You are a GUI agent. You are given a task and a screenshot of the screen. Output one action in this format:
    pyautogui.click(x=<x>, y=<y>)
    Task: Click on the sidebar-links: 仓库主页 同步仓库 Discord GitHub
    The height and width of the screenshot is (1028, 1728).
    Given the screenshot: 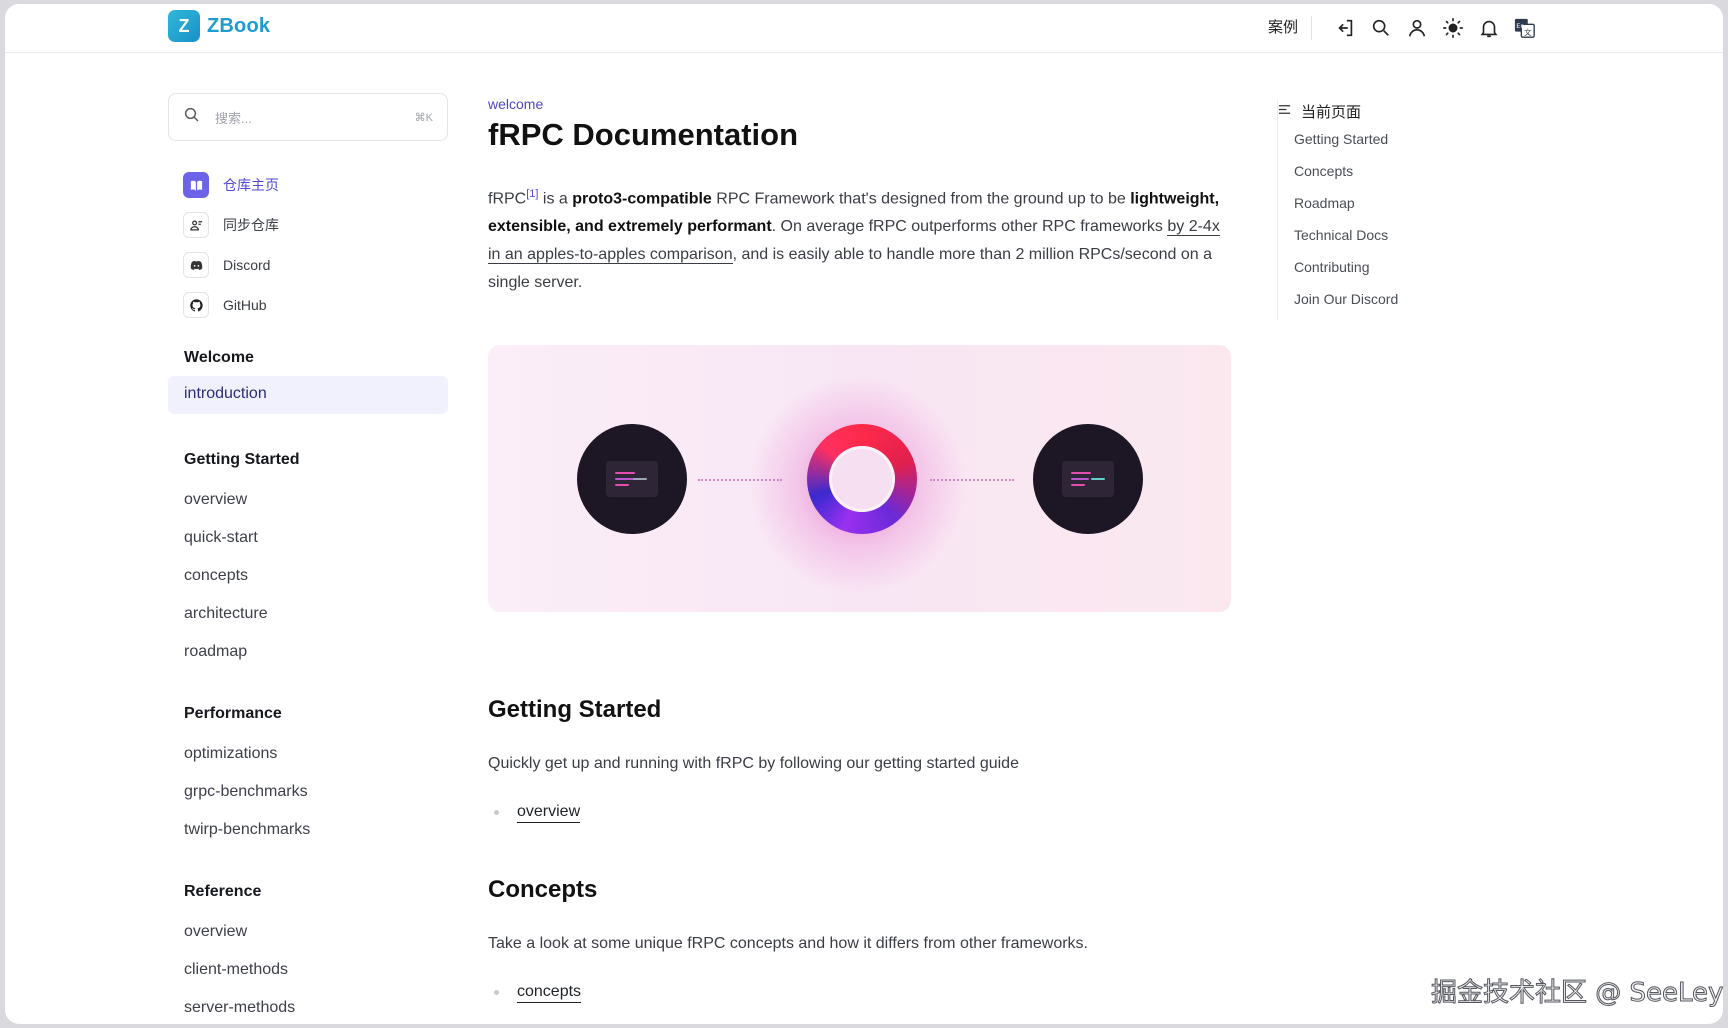 What is the action you would take?
    pyautogui.click(x=231, y=245)
    